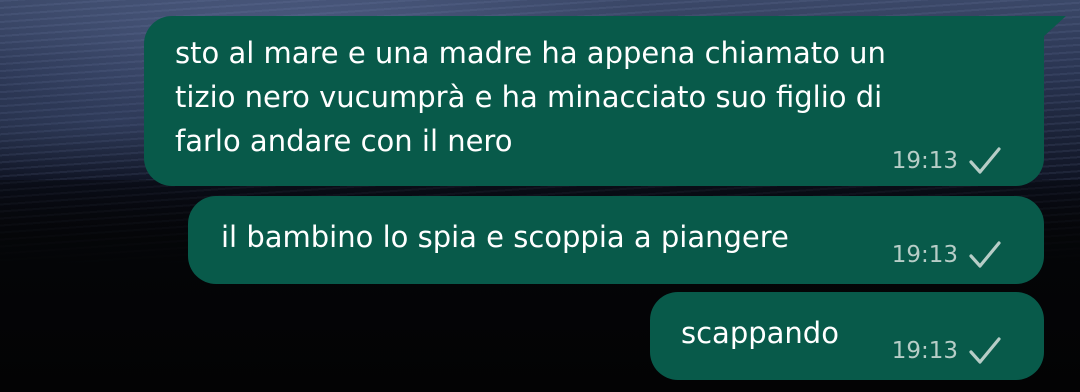  What do you see at coordinates (344, 141) in the screenshot?
I see `message-text-line: farlo andare con il nero` at bounding box center [344, 141].